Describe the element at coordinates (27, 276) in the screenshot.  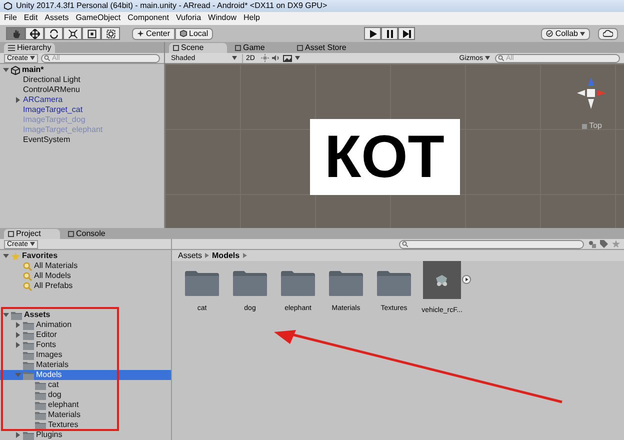
I see `magnifier-icon` at that location.